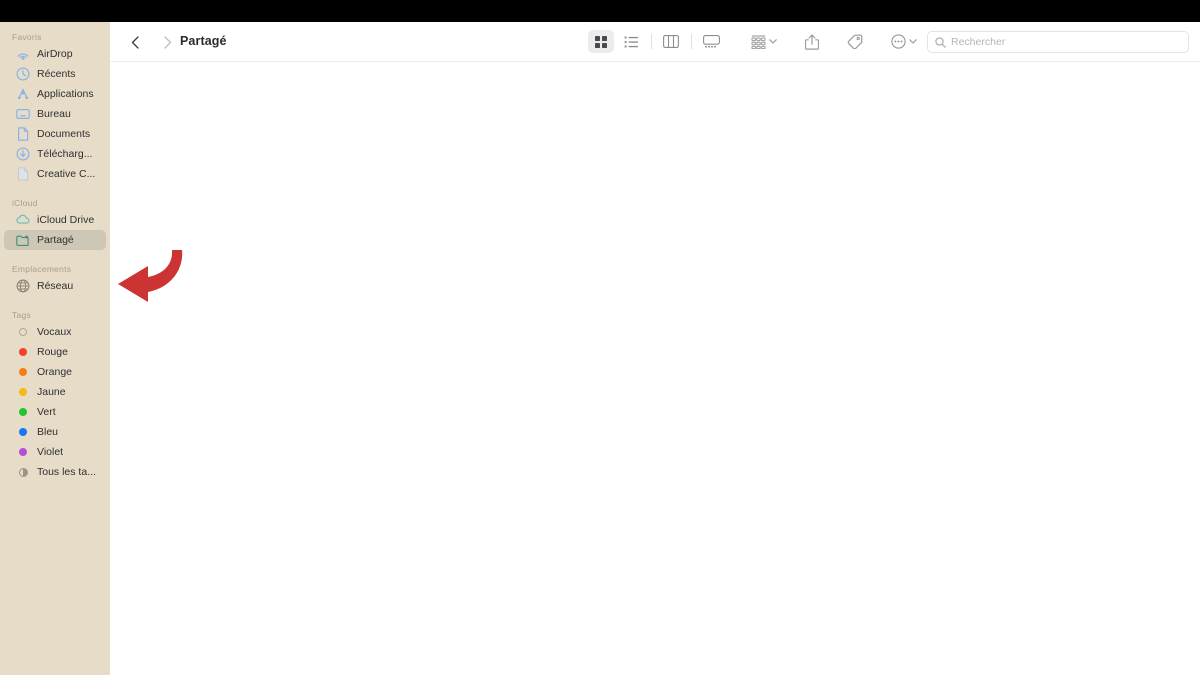 The width and height of the screenshot is (1200, 675). I want to click on sidebar-item-airdrop: AirDrop, so click(55, 54).